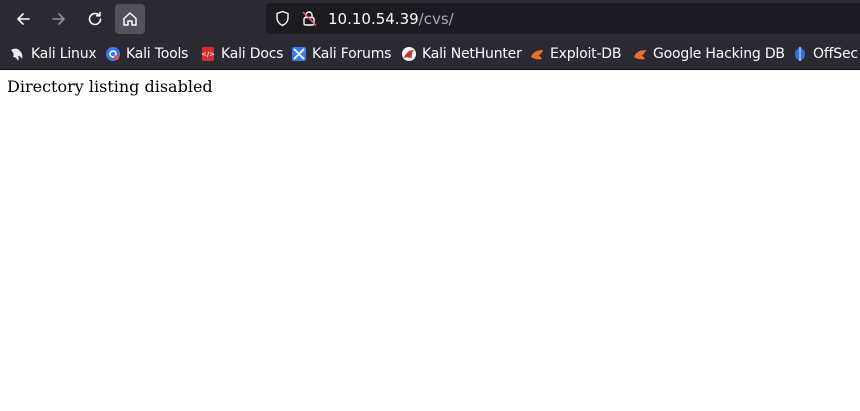 This screenshot has height=411, width=860. Describe the element at coordinates (436, 19) in the screenshot. I see `url-path: /cvs/` at that location.